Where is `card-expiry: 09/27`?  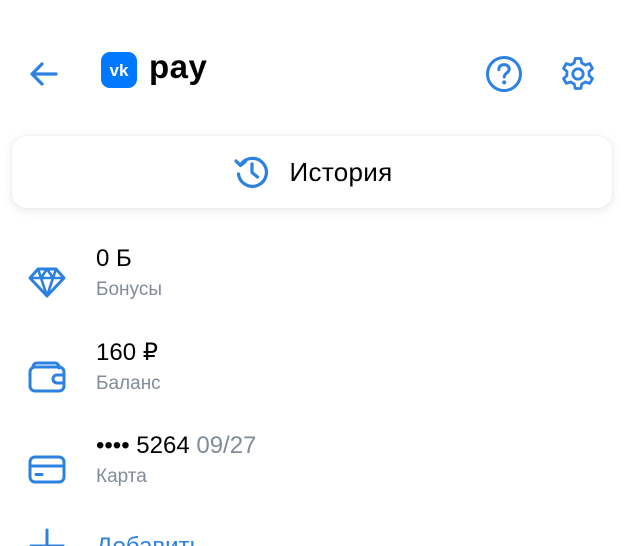
card-expiry: 09/27 is located at coordinates (226, 445).